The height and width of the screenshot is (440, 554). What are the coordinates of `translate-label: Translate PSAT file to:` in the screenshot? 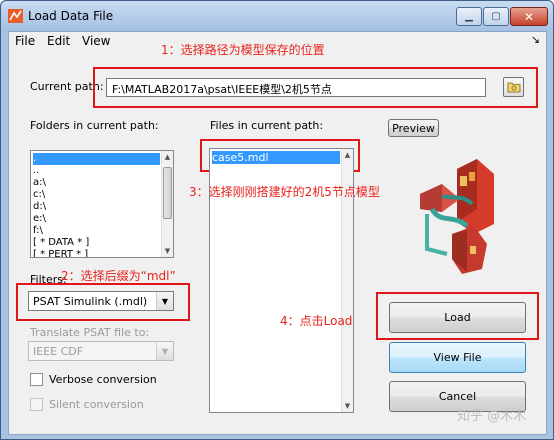 It's located at (90, 332).